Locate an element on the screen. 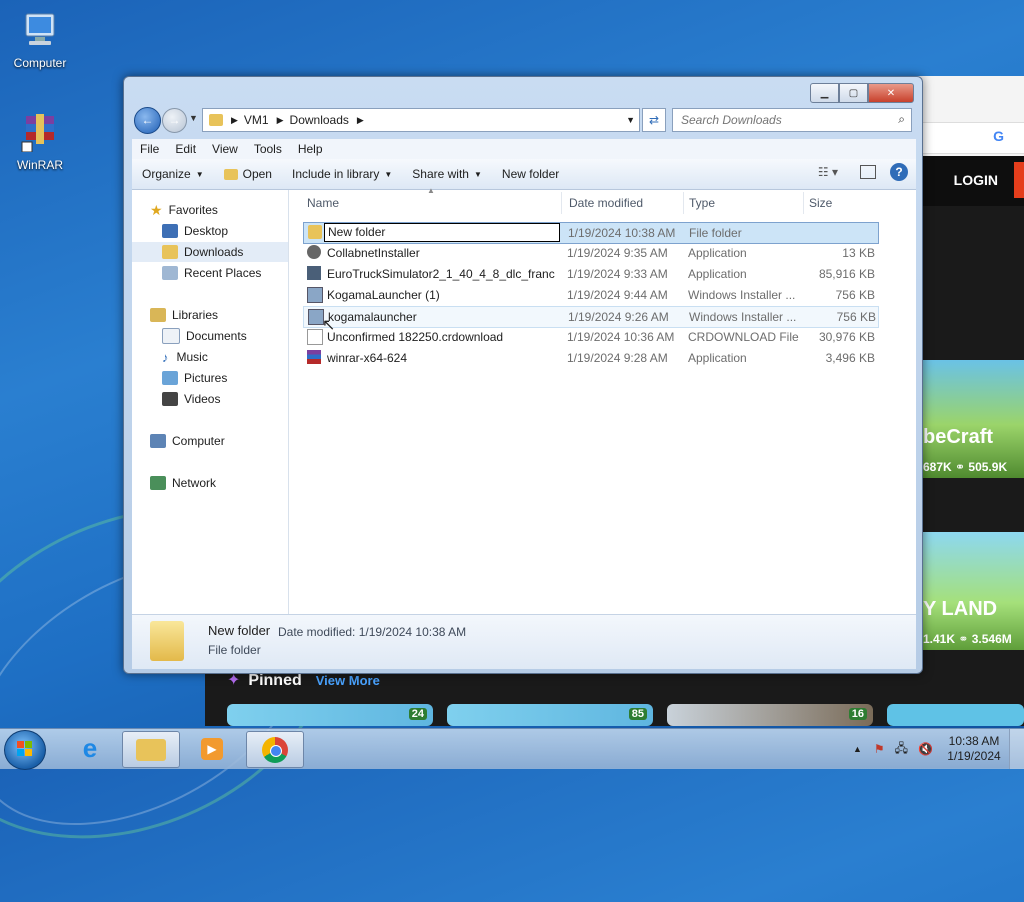  menu-tools: Tools is located at coordinates (268, 149).